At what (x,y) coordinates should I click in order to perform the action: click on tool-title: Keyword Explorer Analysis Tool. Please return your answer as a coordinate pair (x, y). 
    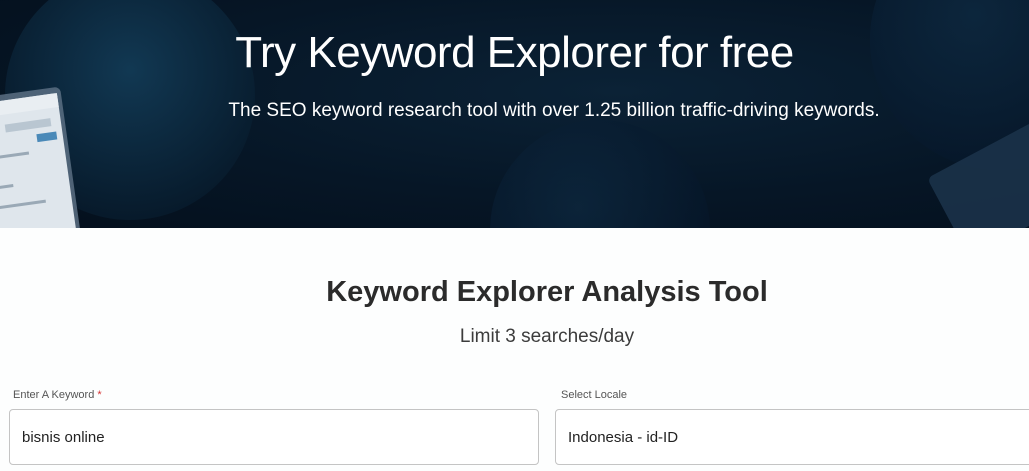
    Looking at the image, I should click on (547, 292).